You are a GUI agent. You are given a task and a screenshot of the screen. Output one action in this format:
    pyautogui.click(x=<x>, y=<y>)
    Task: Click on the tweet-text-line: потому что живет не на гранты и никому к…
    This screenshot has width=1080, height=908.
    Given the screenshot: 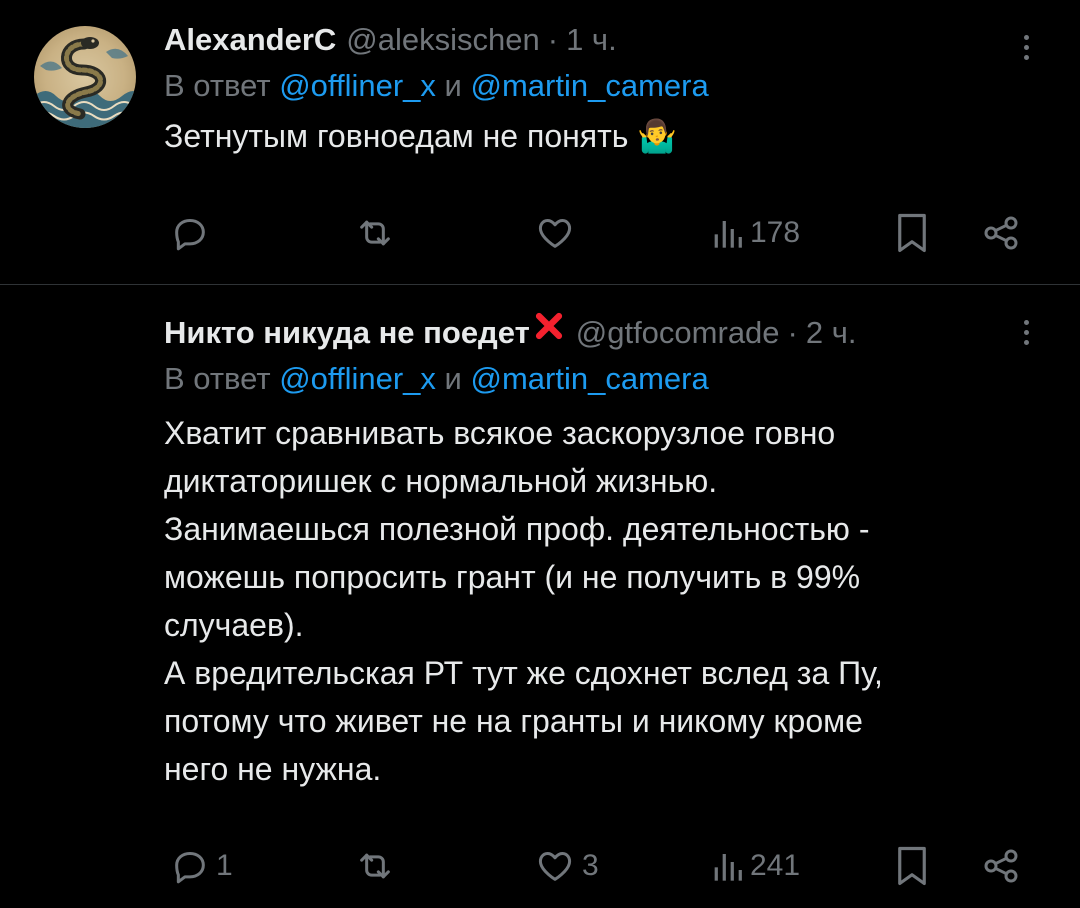 What is the action you would take?
    pyautogui.click(x=513, y=721)
    